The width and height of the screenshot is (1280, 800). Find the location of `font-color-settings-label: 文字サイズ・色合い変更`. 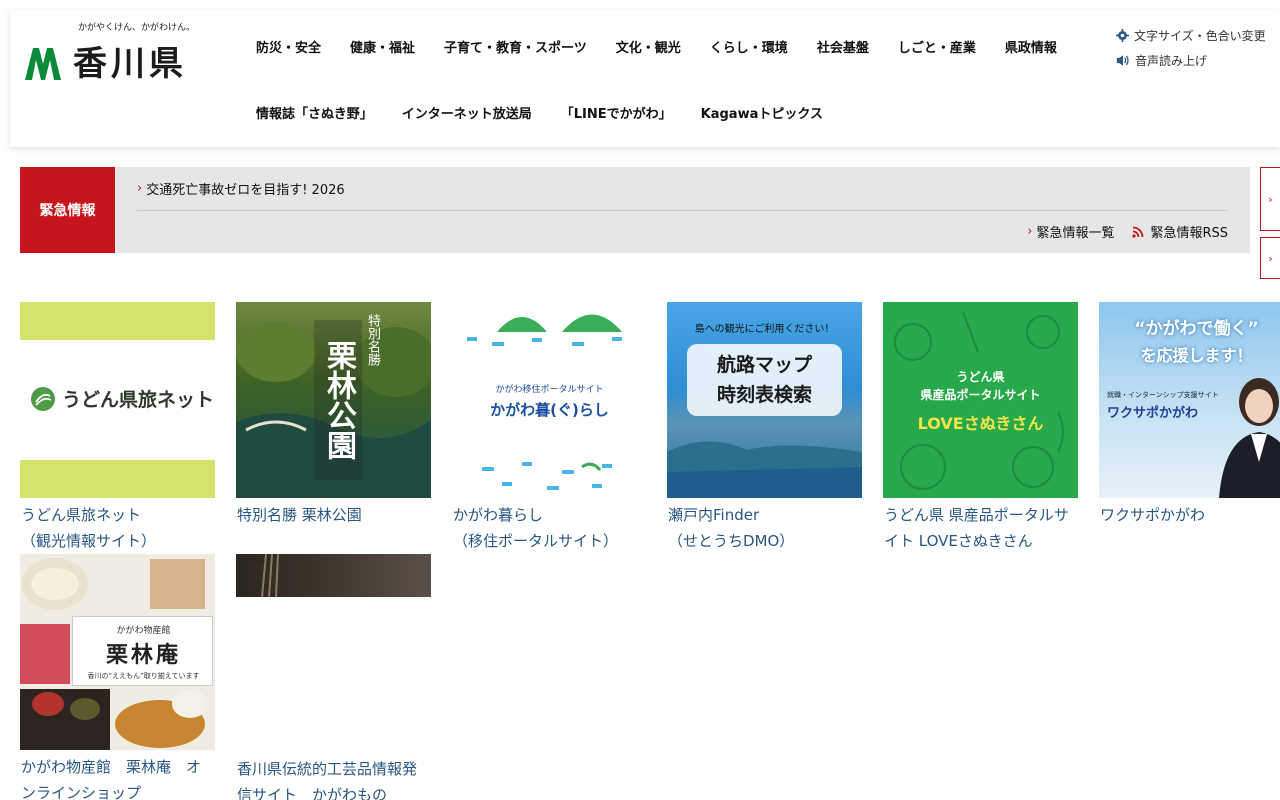

font-color-settings-label: 文字サイズ・色合い変更 is located at coordinates (1200, 36).